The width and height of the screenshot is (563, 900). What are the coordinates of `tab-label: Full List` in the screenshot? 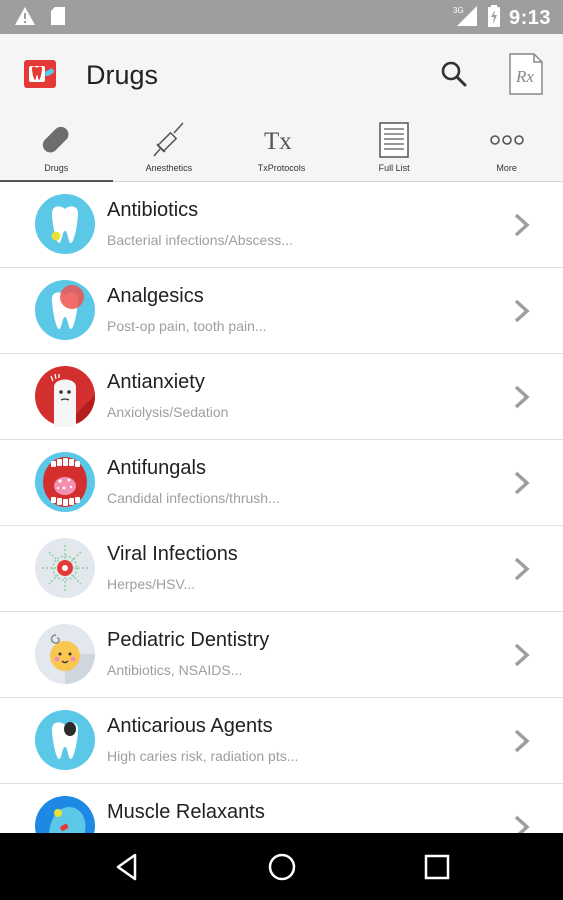 It's located at (394, 168).